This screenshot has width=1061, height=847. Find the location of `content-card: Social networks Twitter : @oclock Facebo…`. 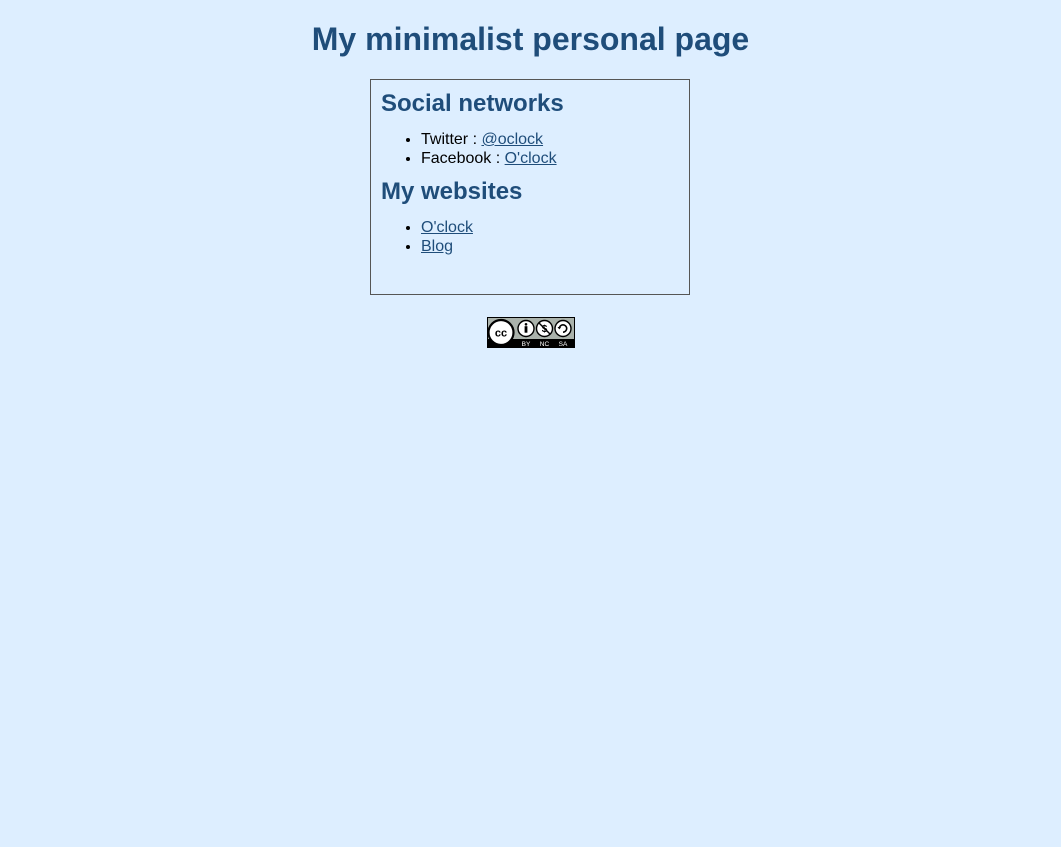

content-card: Social networks Twitter : @oclock Facebo… is located at coordinates (530, 187).